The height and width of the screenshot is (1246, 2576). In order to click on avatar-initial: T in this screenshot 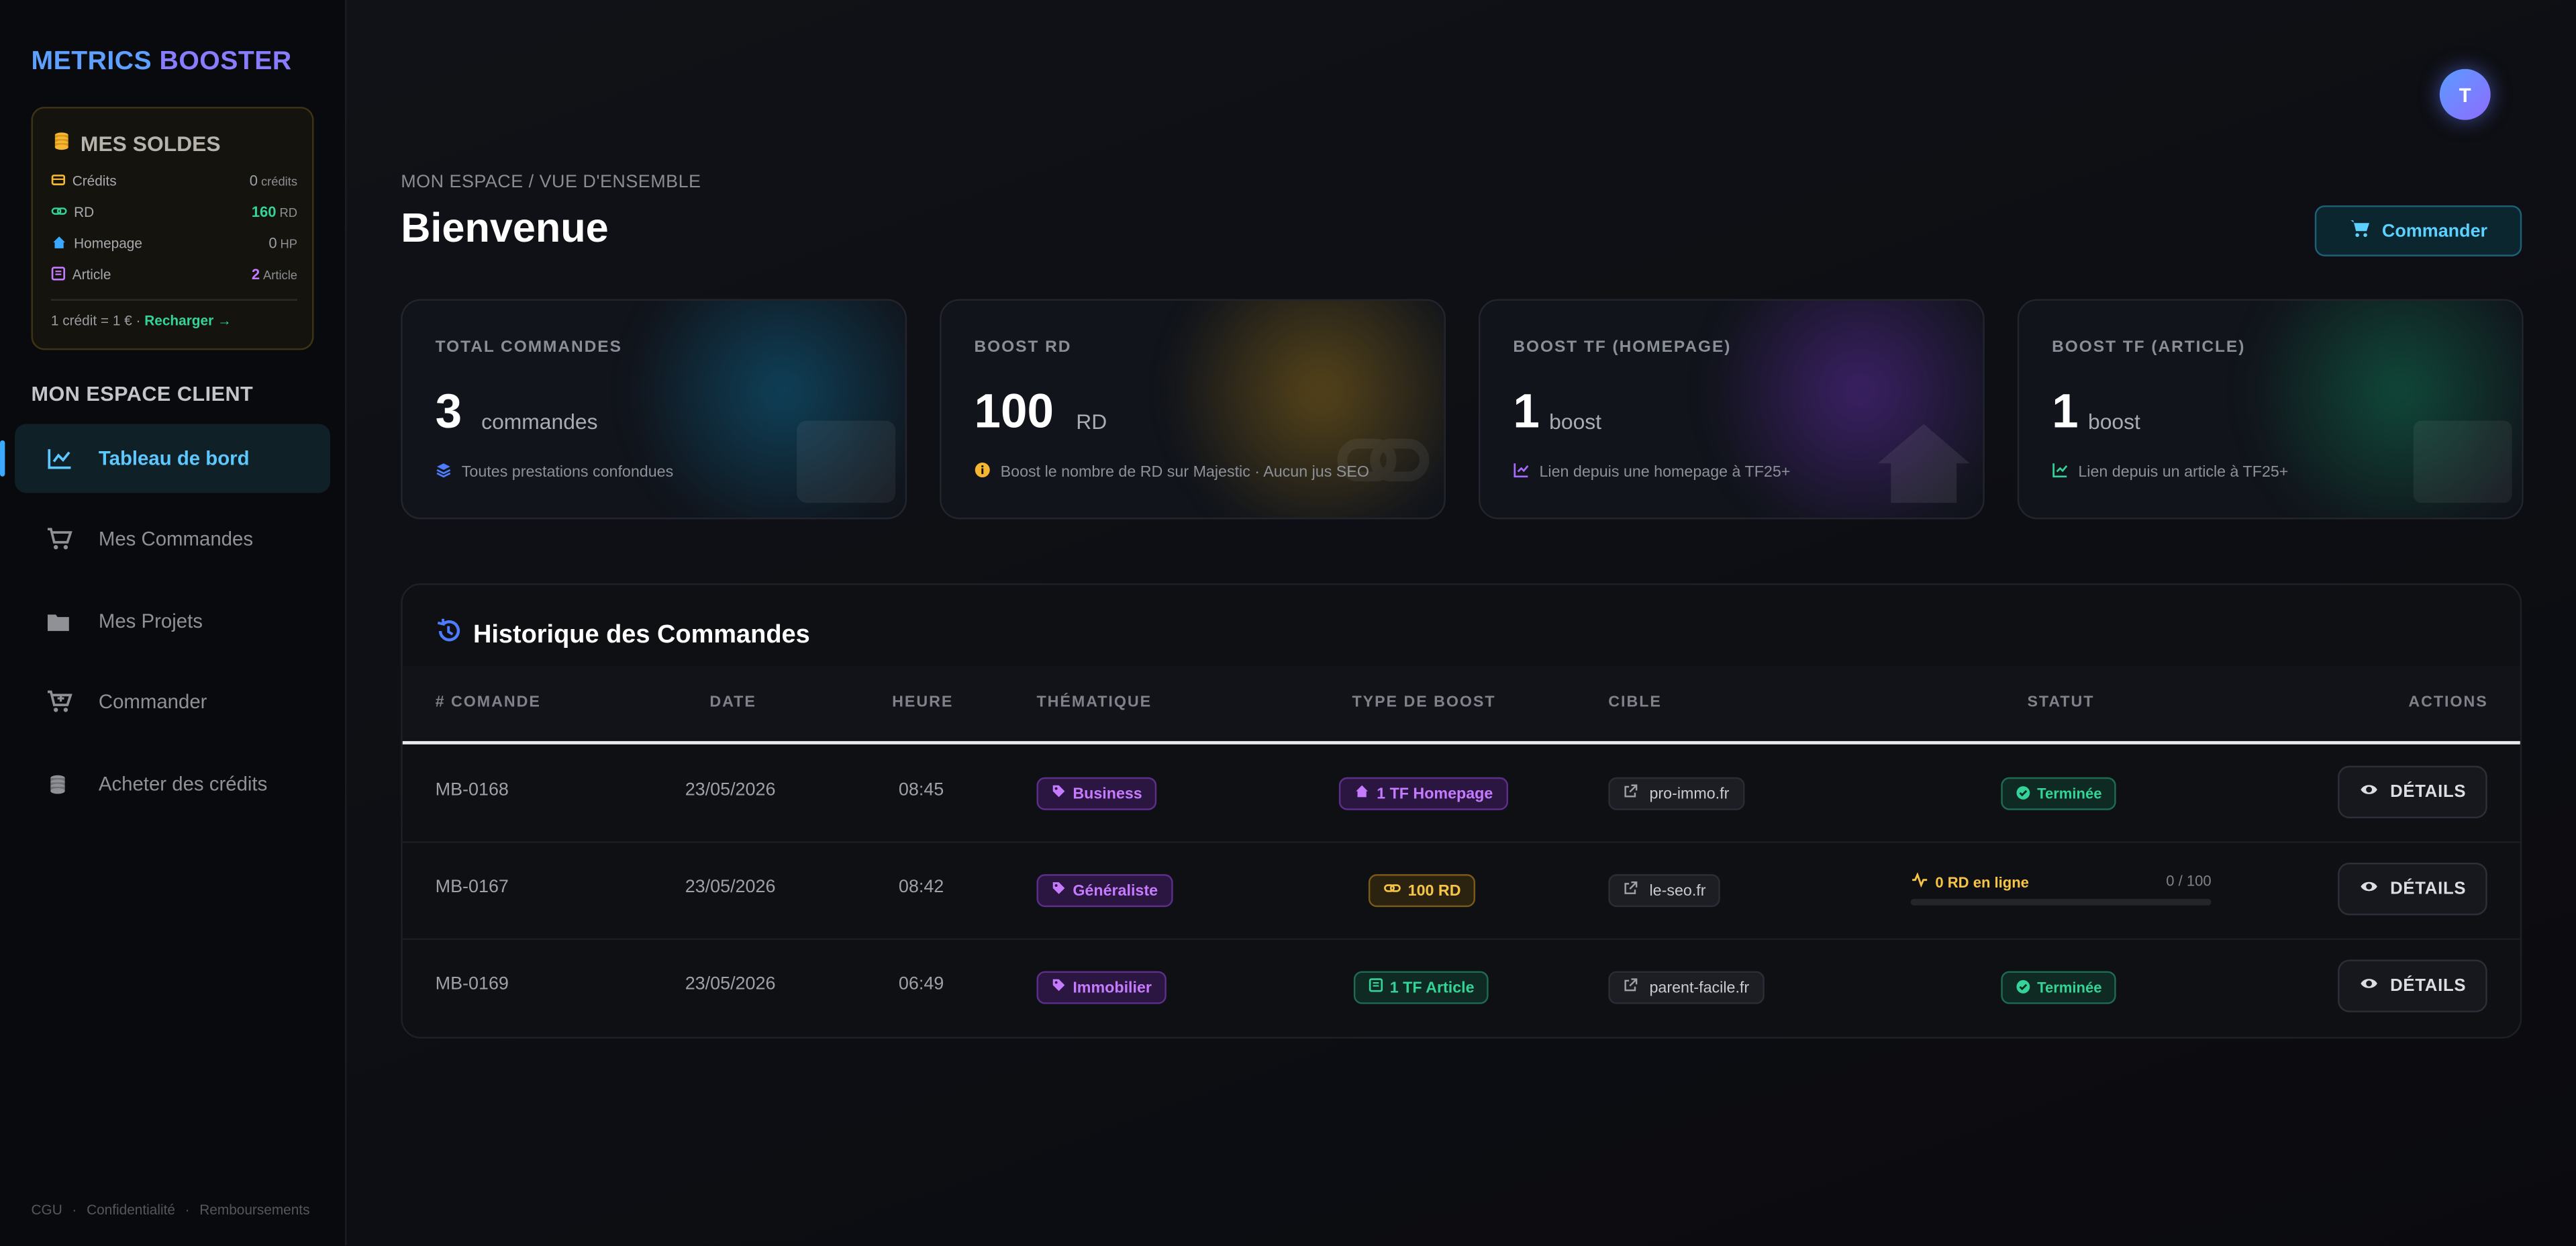, I will do `click(2465, 95)`.